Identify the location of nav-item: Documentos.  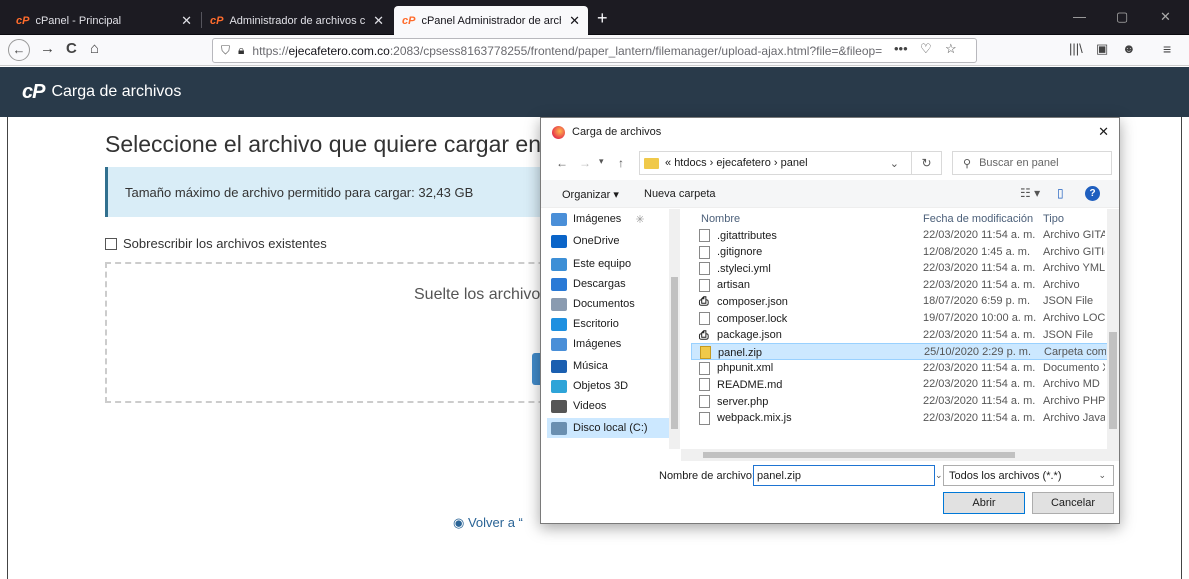
(615, 304).